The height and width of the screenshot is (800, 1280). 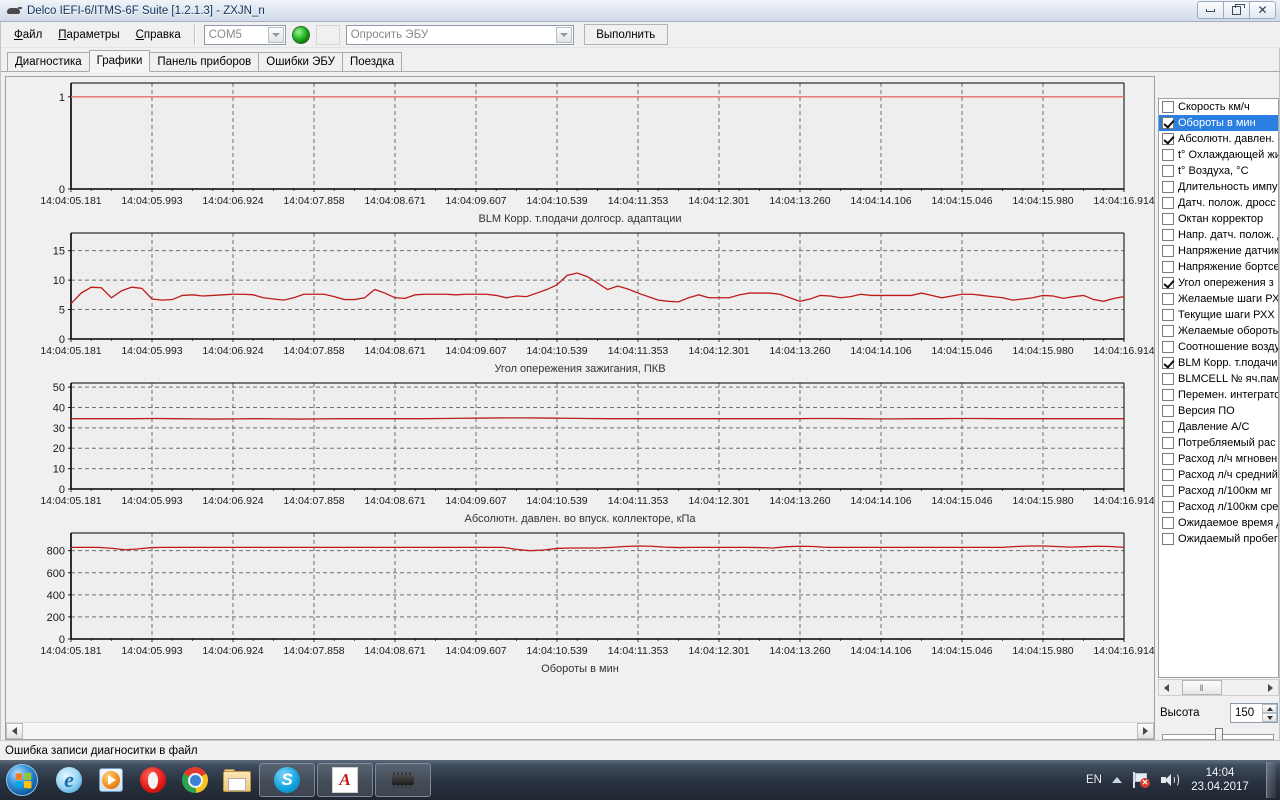 What do you see at coordinates (119, 61) in the screenshot?
I see `tab-graphs: Графики` at bounding box center [119, 61].